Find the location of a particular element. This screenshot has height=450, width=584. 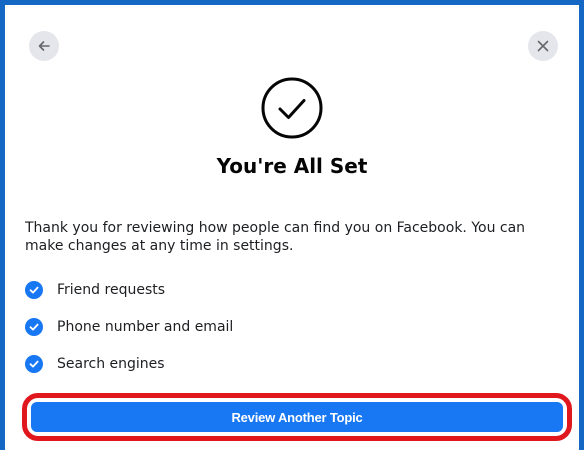

list-item-label: Friend requests is located at coordinates (111, 290).